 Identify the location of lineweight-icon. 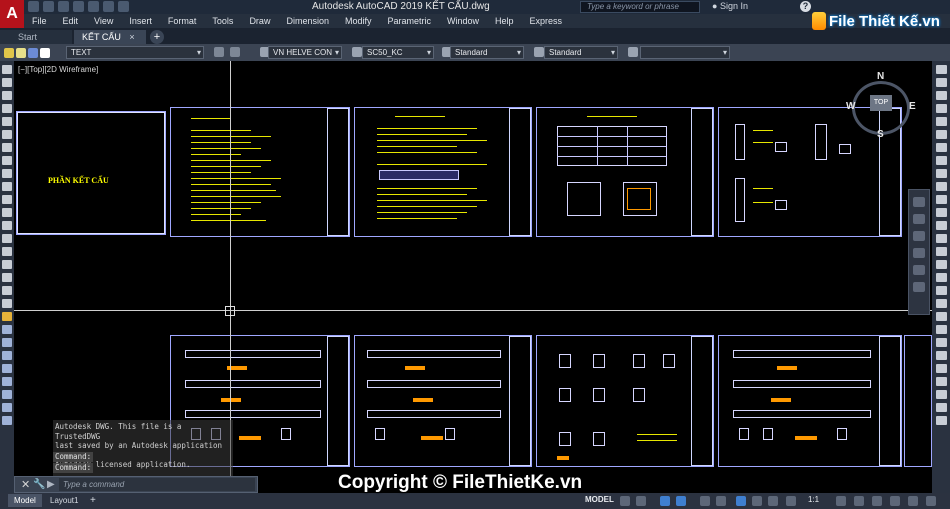
(757, 501).